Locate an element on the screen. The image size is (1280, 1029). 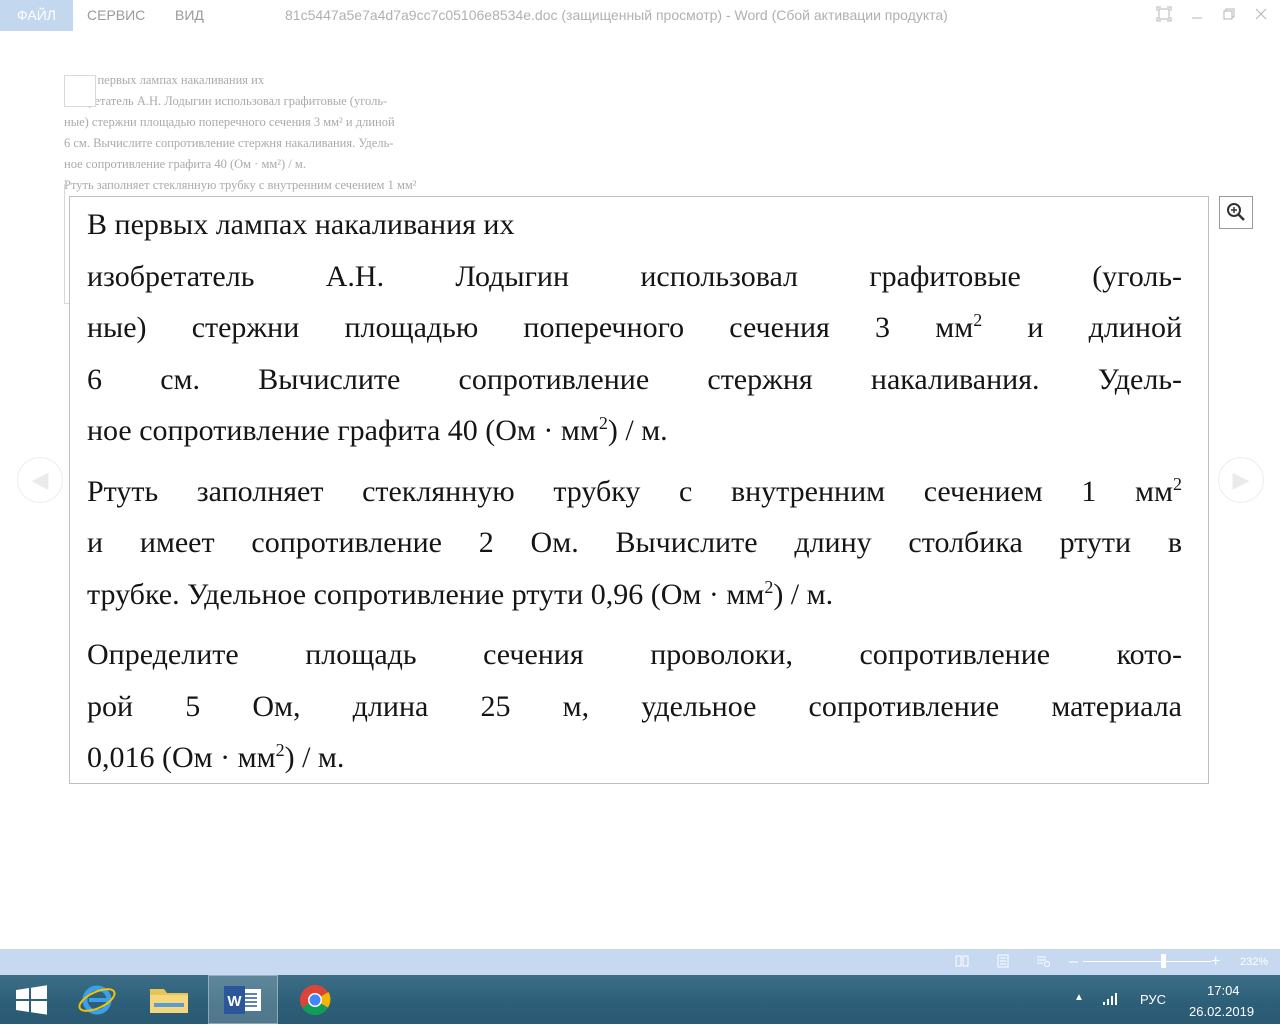
zoom-slider-thumb is located at coordinates (1163, 961).